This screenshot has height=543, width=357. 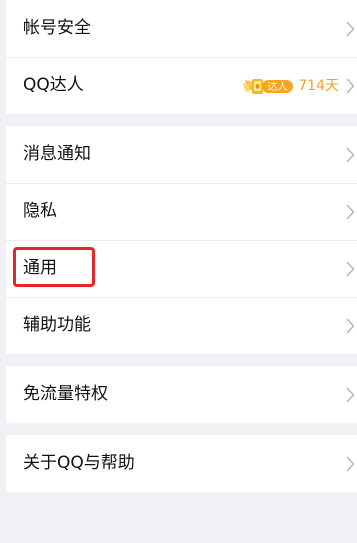 What do you see at coordinates (79, 463) in the screenshot?
I see `settings-item-label: 关于QQ与帮助` at bounding box center [79, 463].